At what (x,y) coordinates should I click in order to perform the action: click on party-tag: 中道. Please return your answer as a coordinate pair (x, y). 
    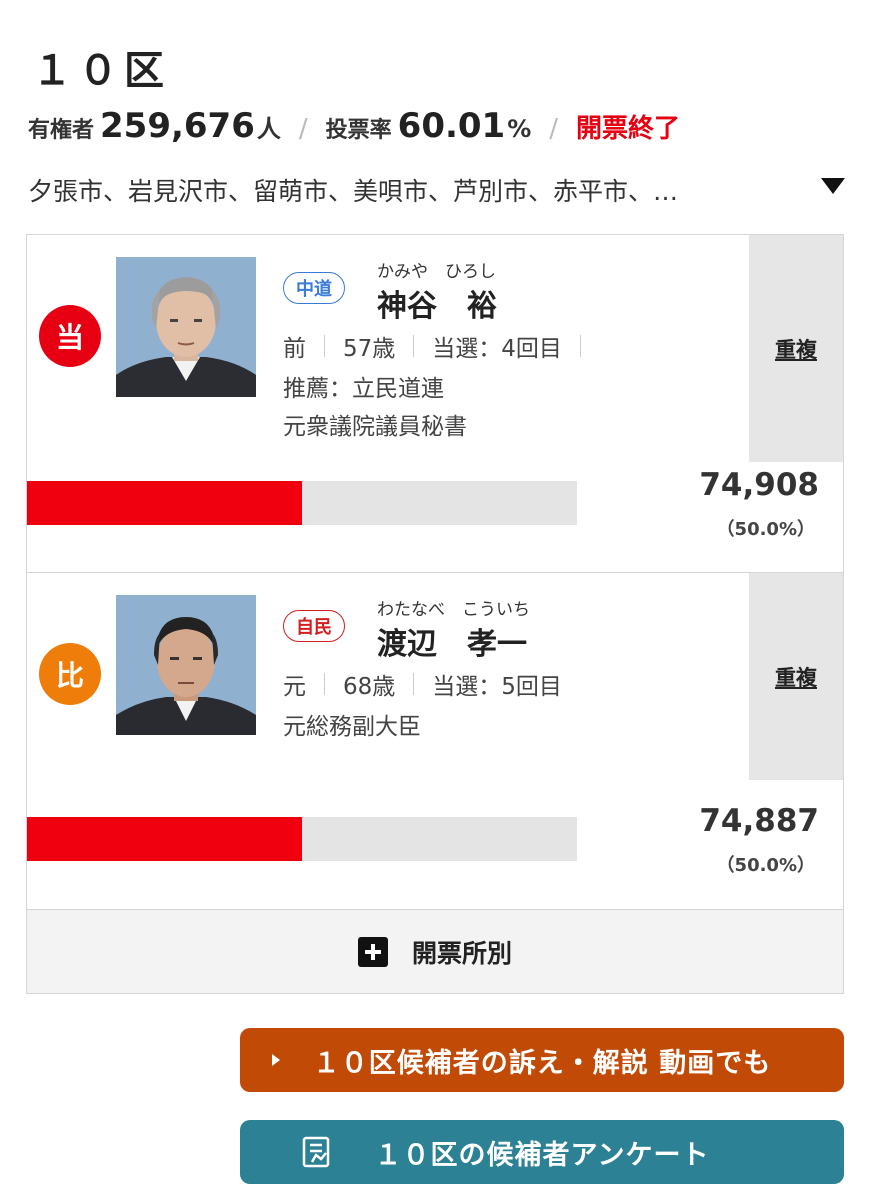
    Looking at the image, I should click on (314, 288).